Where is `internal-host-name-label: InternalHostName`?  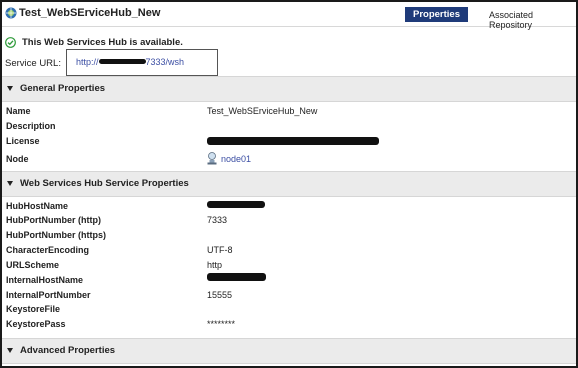 internal-host-name-label: InternalHostName is located at coordinates (45, 280).